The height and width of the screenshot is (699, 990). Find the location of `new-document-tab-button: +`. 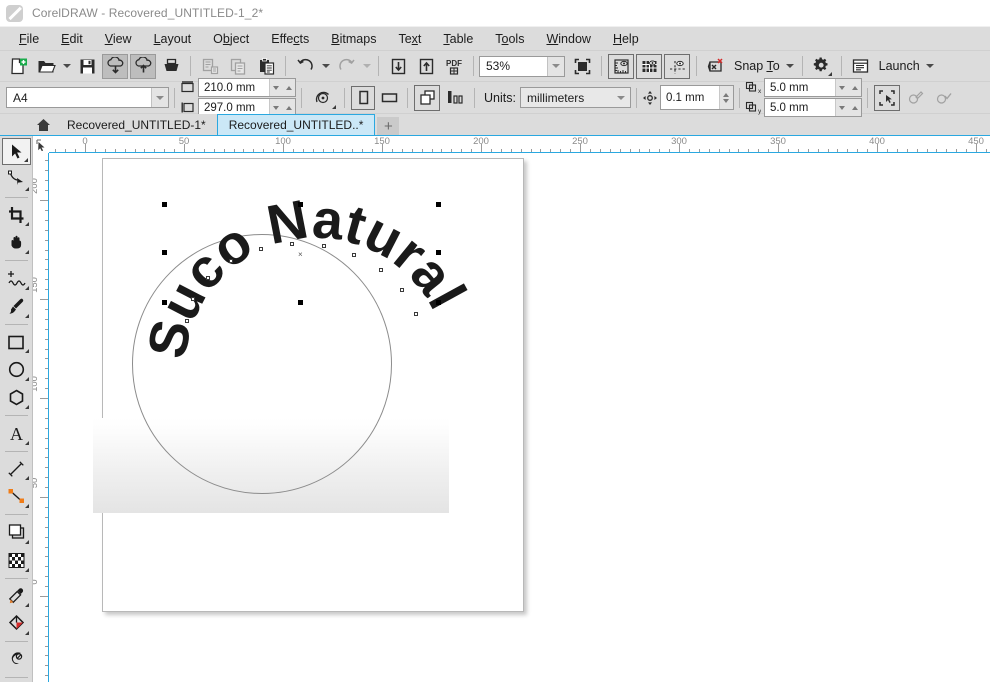

new-document-tab-button: + is located at coordinates (388, 126).